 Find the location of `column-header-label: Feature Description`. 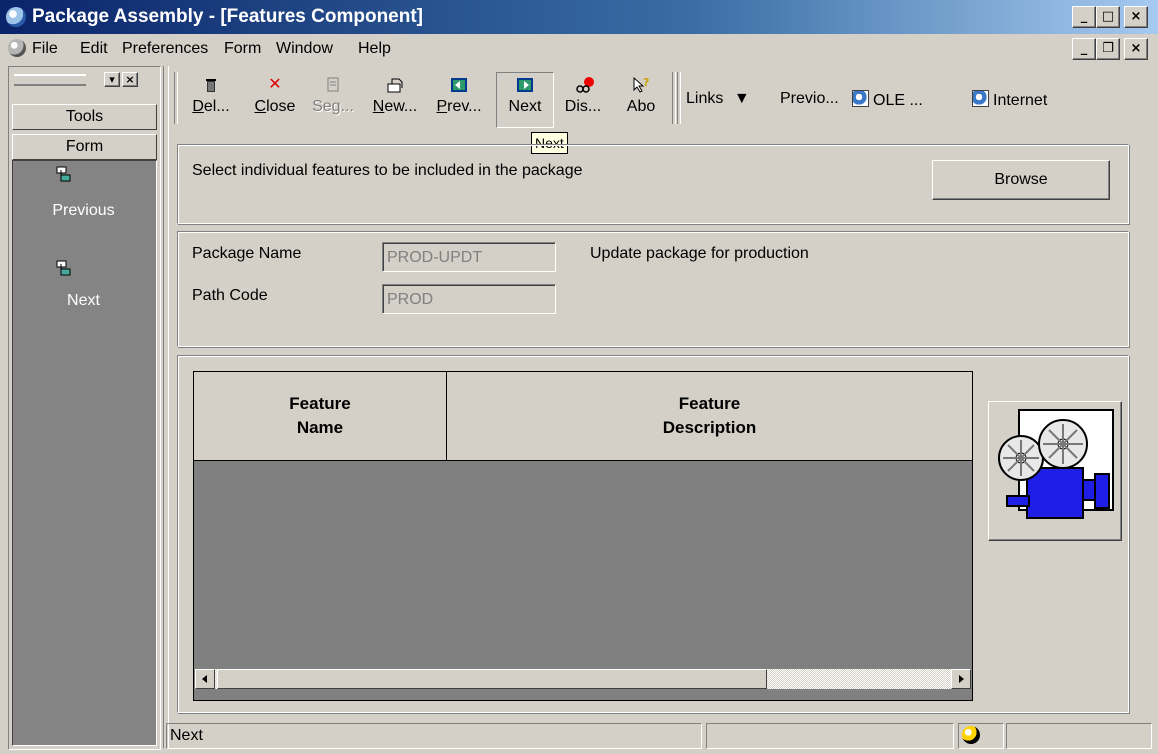

column-header-label: Feature Description is located at coordinates (709, 415).